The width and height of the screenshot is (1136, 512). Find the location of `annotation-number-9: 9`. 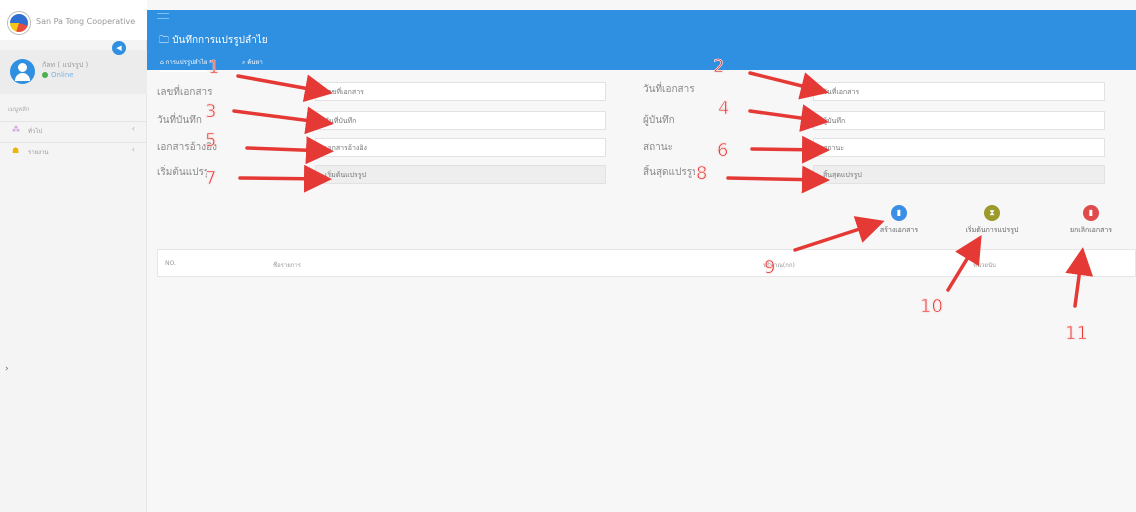

annotation-number-9: 9 is located at coordinates (770, 268).